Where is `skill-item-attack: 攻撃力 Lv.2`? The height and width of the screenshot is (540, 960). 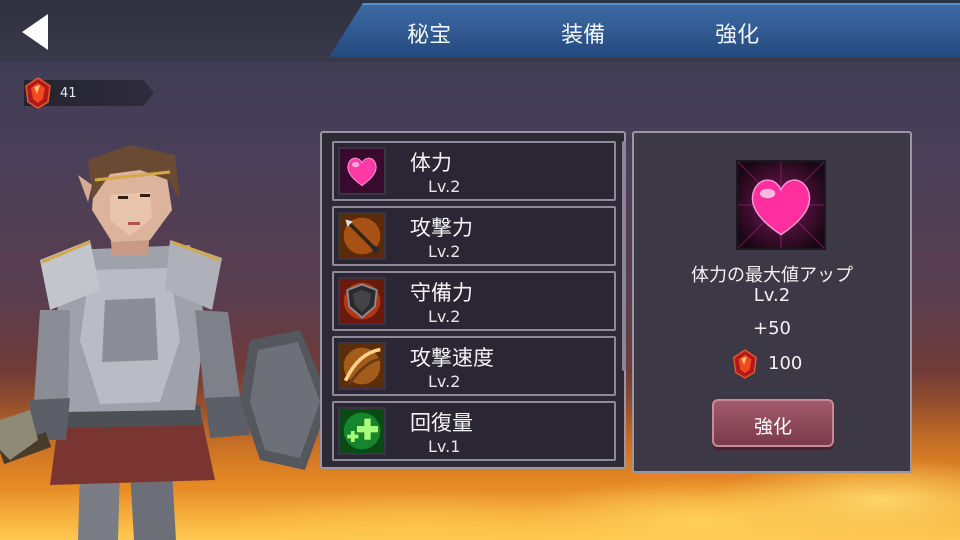
skill-item-attack: 攻撃力 Lv.2 is located at coordinates (474, 236).